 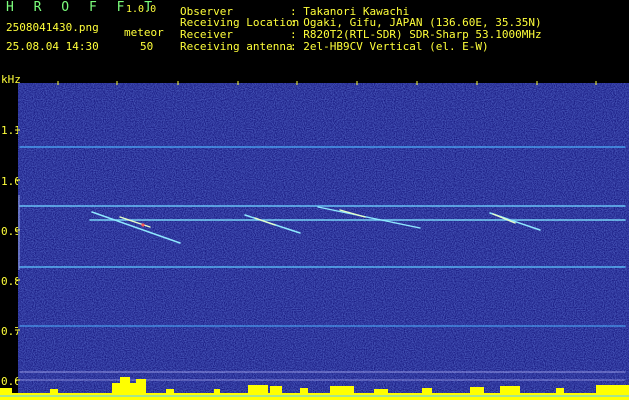 I want to click on info-key-location: Receiving Location, so click(x=240, y=22).